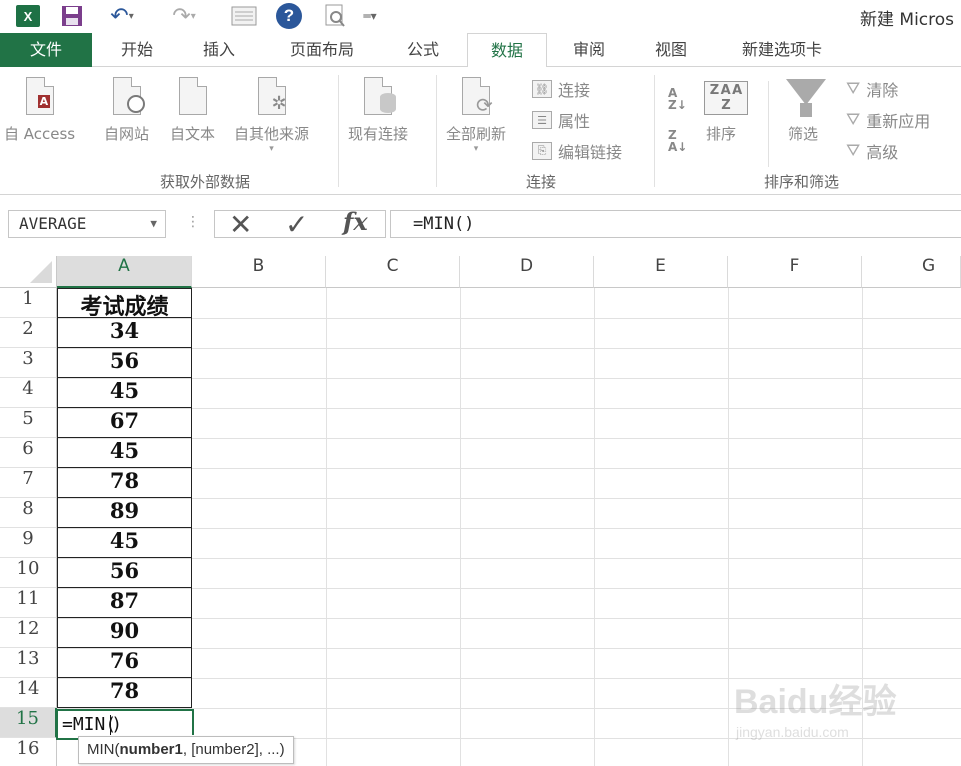 This screenshot has width=961, height=766. Describe the element at coordinates (872, 151) in the screenshot. I see `advanced-button: ⛛ 高级` at that location.